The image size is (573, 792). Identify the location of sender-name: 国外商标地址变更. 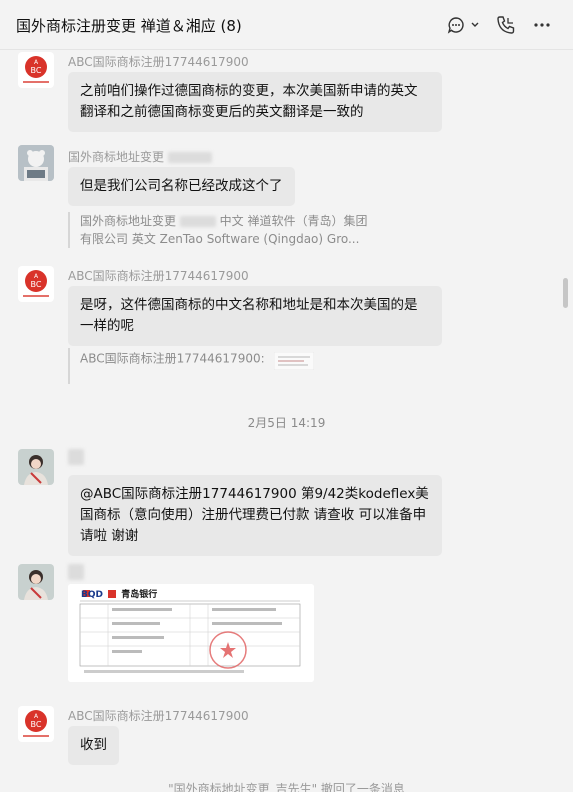
(140, 156).